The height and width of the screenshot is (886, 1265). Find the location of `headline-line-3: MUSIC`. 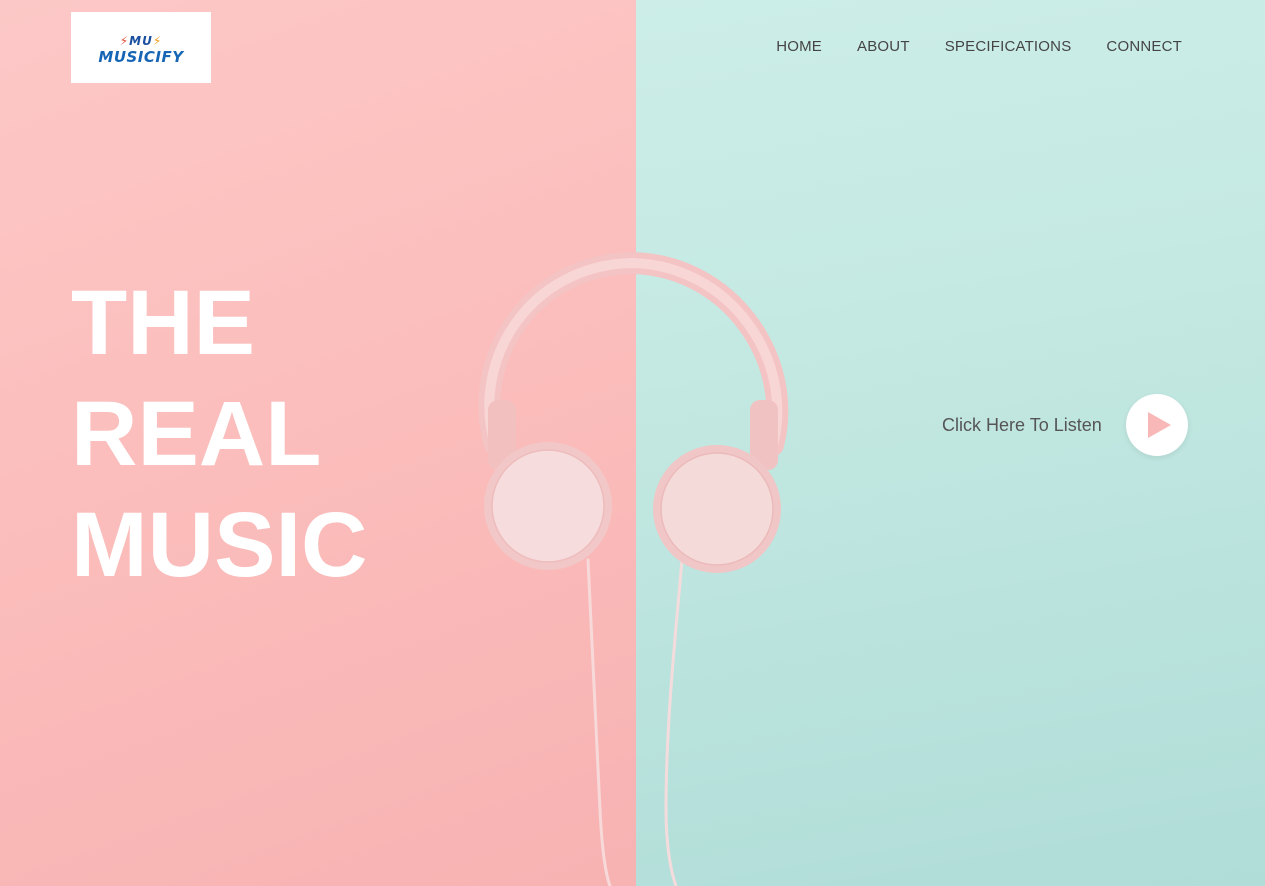

headline-line-3: MUSIC is located at coordinates (219, 545).